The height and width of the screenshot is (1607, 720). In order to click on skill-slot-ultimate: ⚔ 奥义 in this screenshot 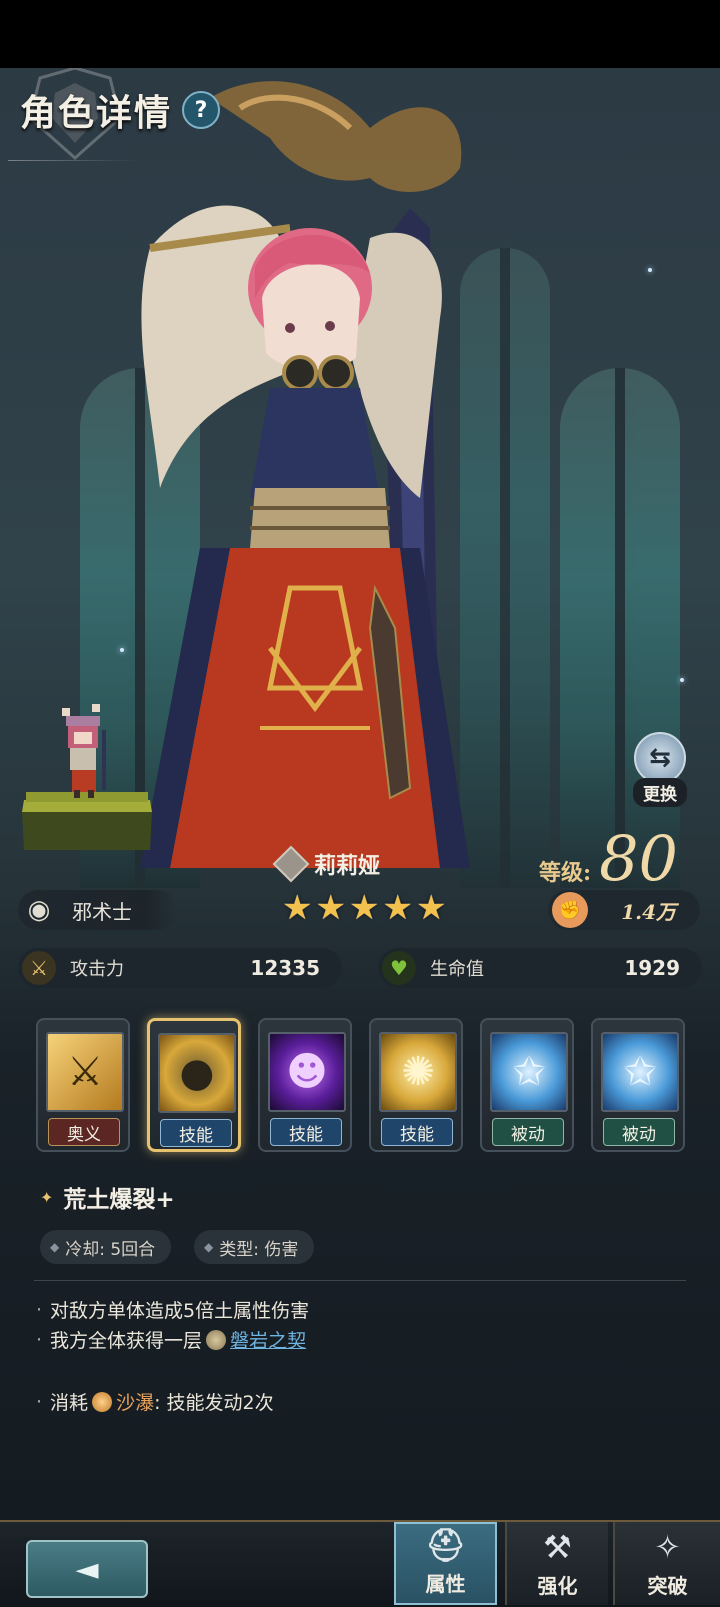, I will do `click(83, 1085)`.